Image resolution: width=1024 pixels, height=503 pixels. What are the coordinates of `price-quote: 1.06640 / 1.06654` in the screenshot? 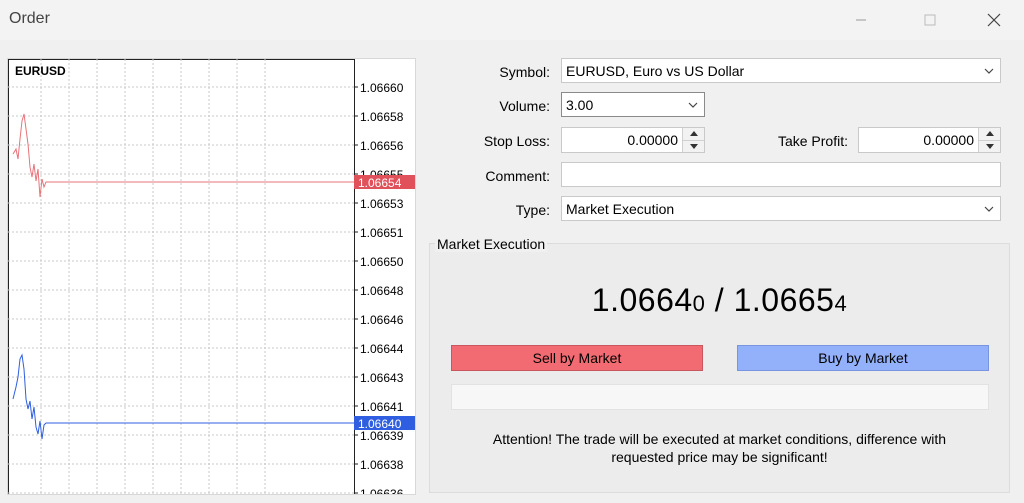 It's located at (719, 300).